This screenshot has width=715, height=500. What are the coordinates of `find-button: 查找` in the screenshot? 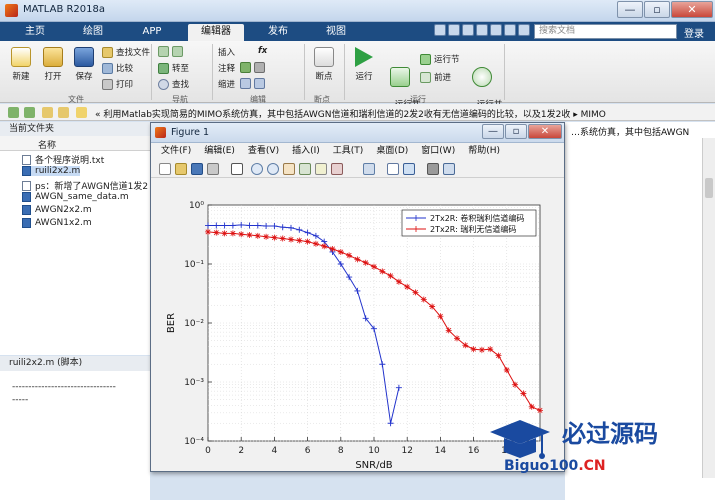 It's located at (173, 84).